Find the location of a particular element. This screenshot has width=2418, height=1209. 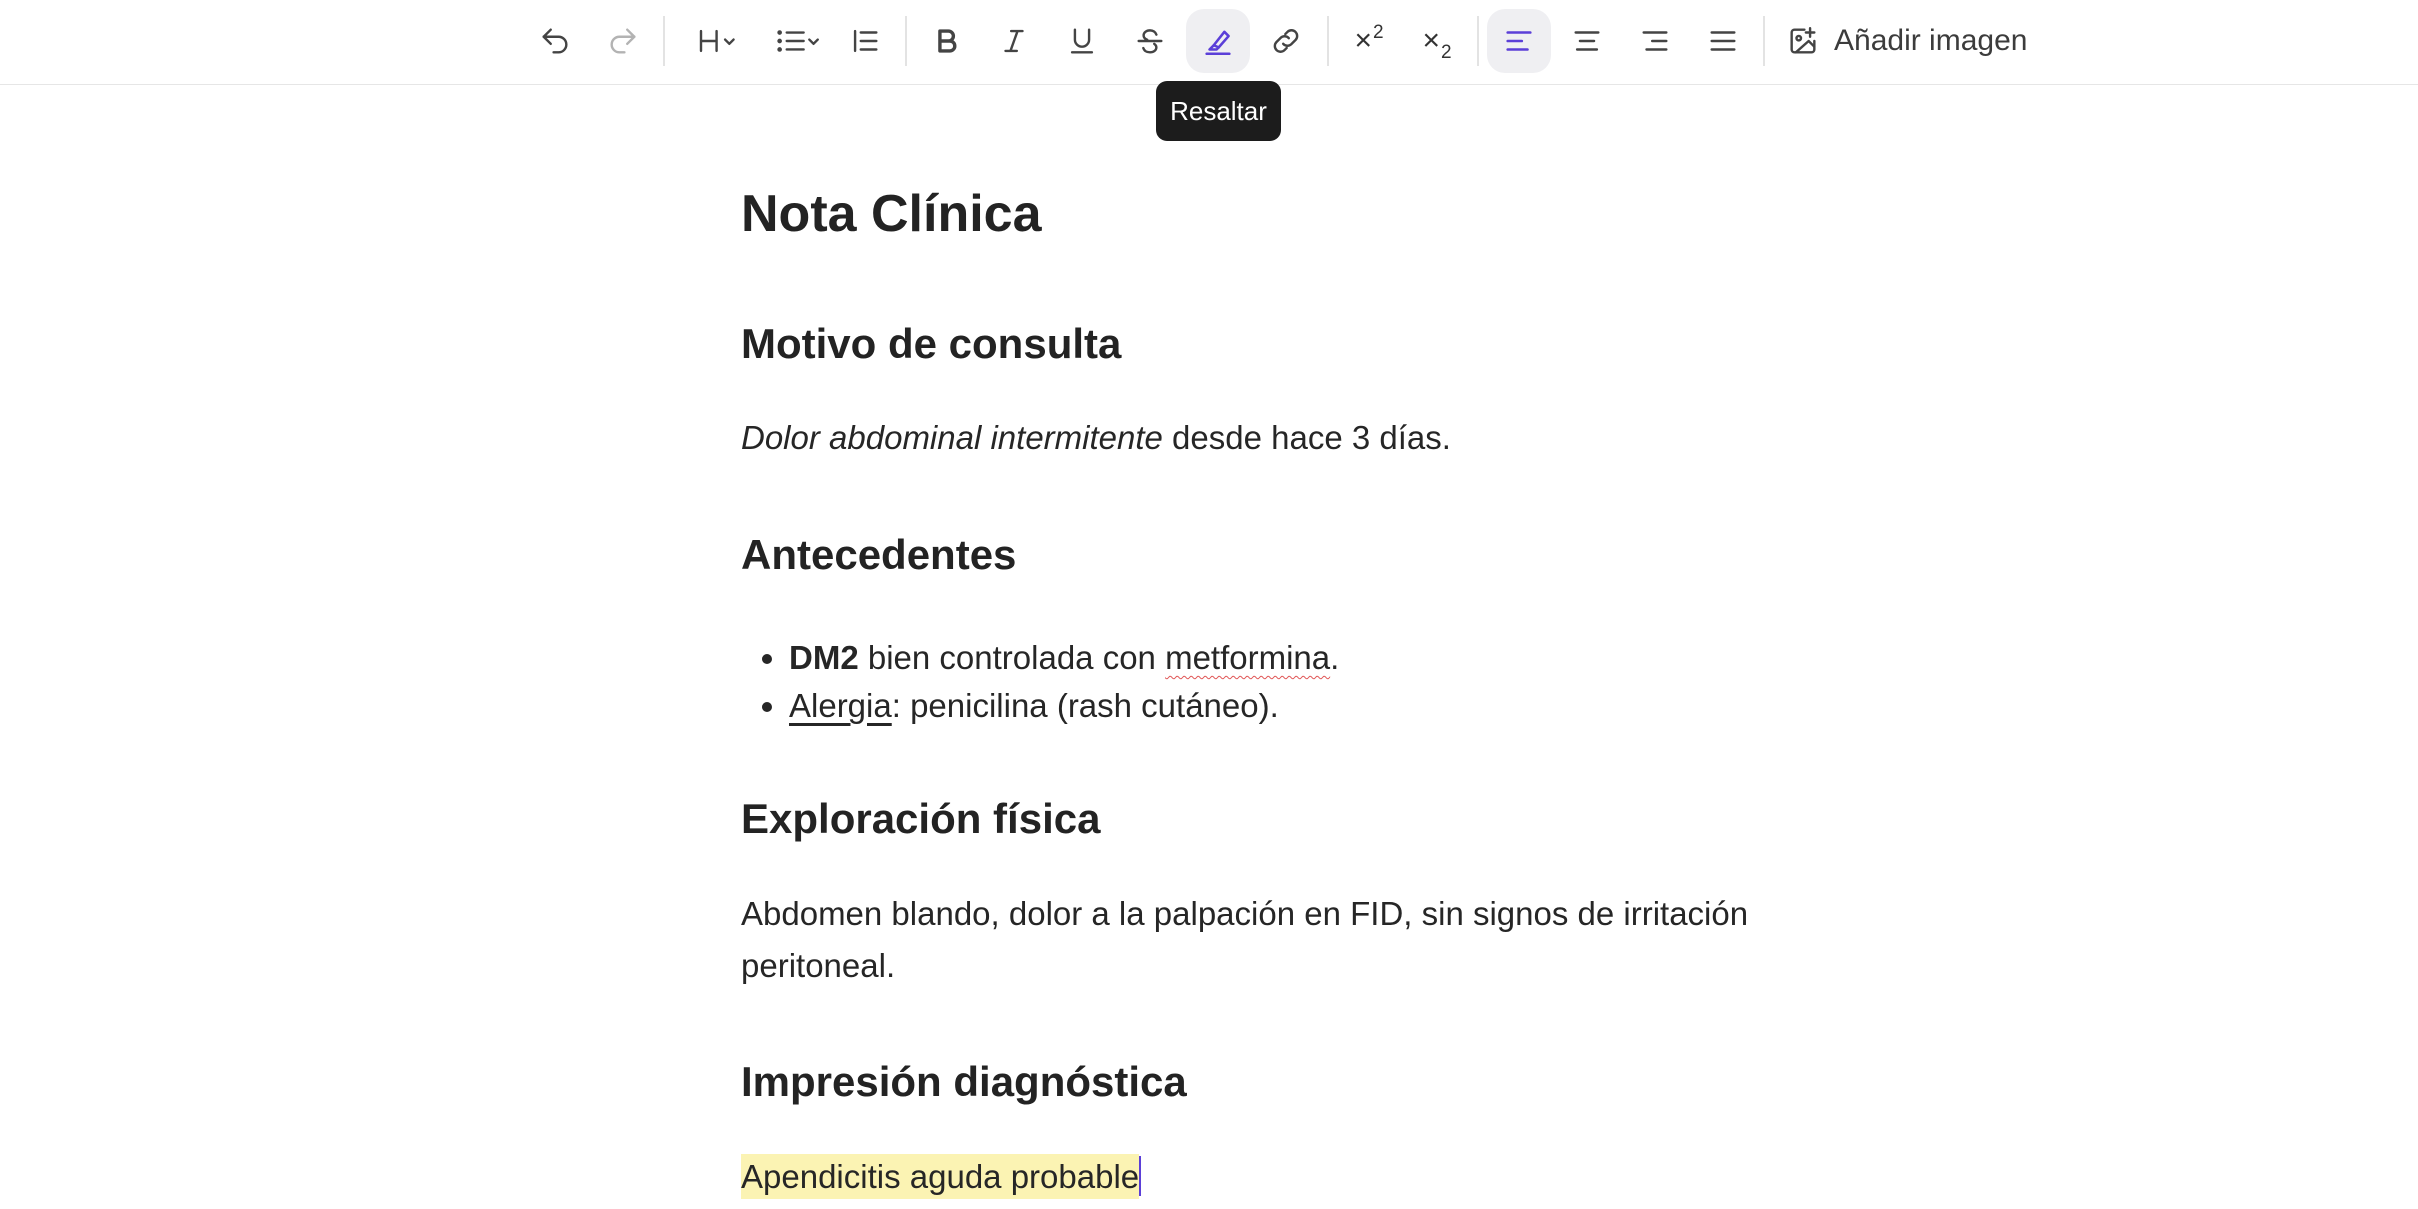

bulleted-list-icon is located at coordinates (798, 41).